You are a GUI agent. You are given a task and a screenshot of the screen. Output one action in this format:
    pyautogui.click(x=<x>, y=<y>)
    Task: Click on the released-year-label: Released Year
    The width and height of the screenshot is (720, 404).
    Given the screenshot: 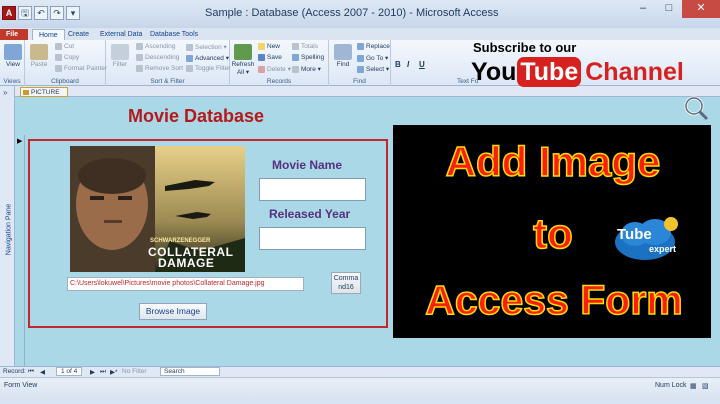 What is the action you would take?
    pyautogui.click(x=310, y=214)
    